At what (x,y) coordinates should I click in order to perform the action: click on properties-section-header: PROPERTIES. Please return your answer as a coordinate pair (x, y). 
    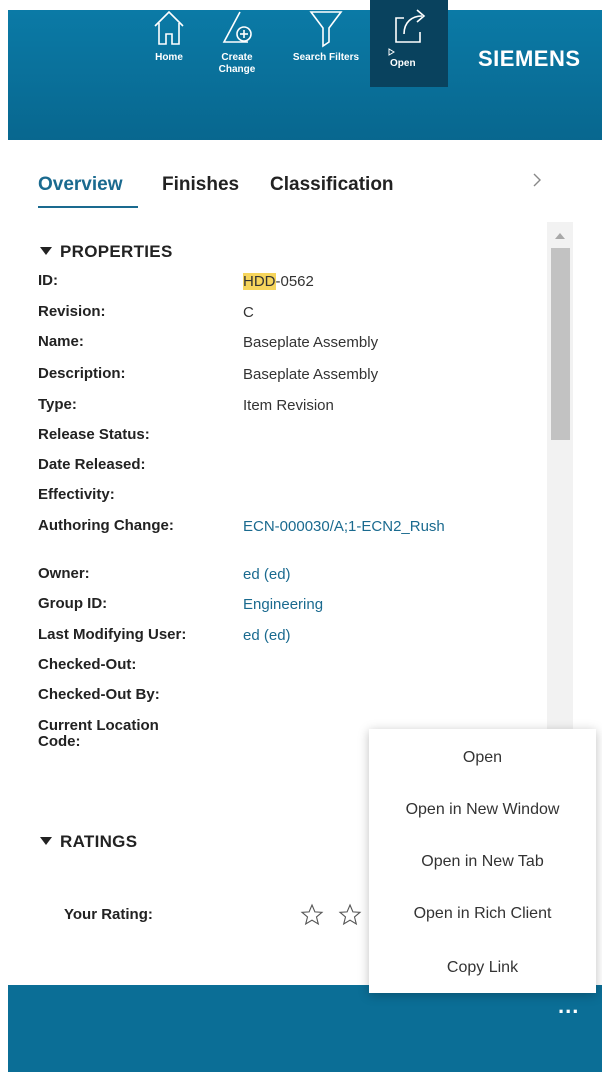
    Looking at the image, I should click on (106, 252).